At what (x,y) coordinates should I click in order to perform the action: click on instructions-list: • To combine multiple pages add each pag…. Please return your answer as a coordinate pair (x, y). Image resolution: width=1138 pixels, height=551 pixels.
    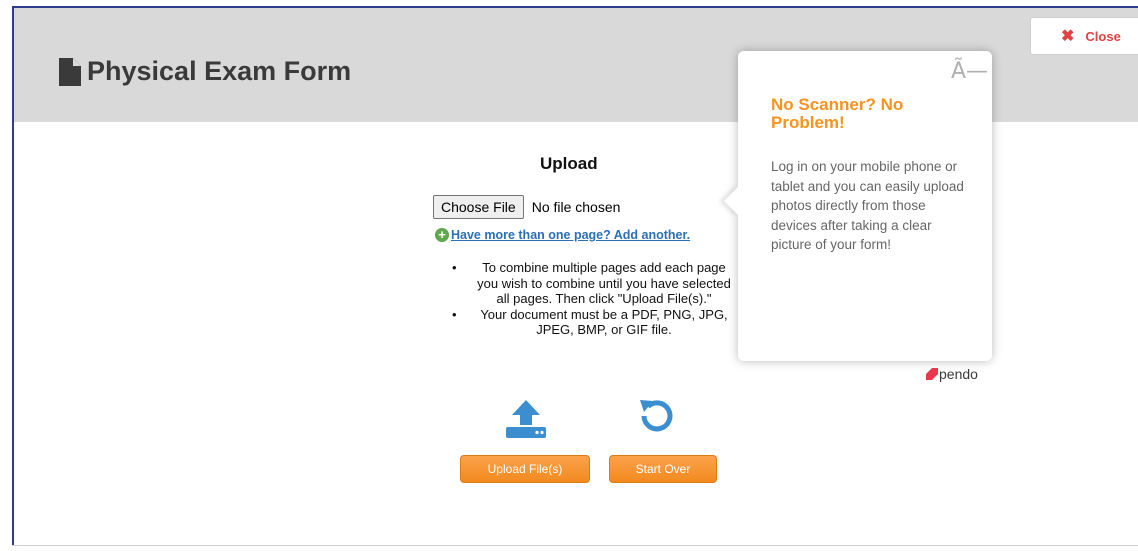
    Looking at the image, I should click on (586, 299).